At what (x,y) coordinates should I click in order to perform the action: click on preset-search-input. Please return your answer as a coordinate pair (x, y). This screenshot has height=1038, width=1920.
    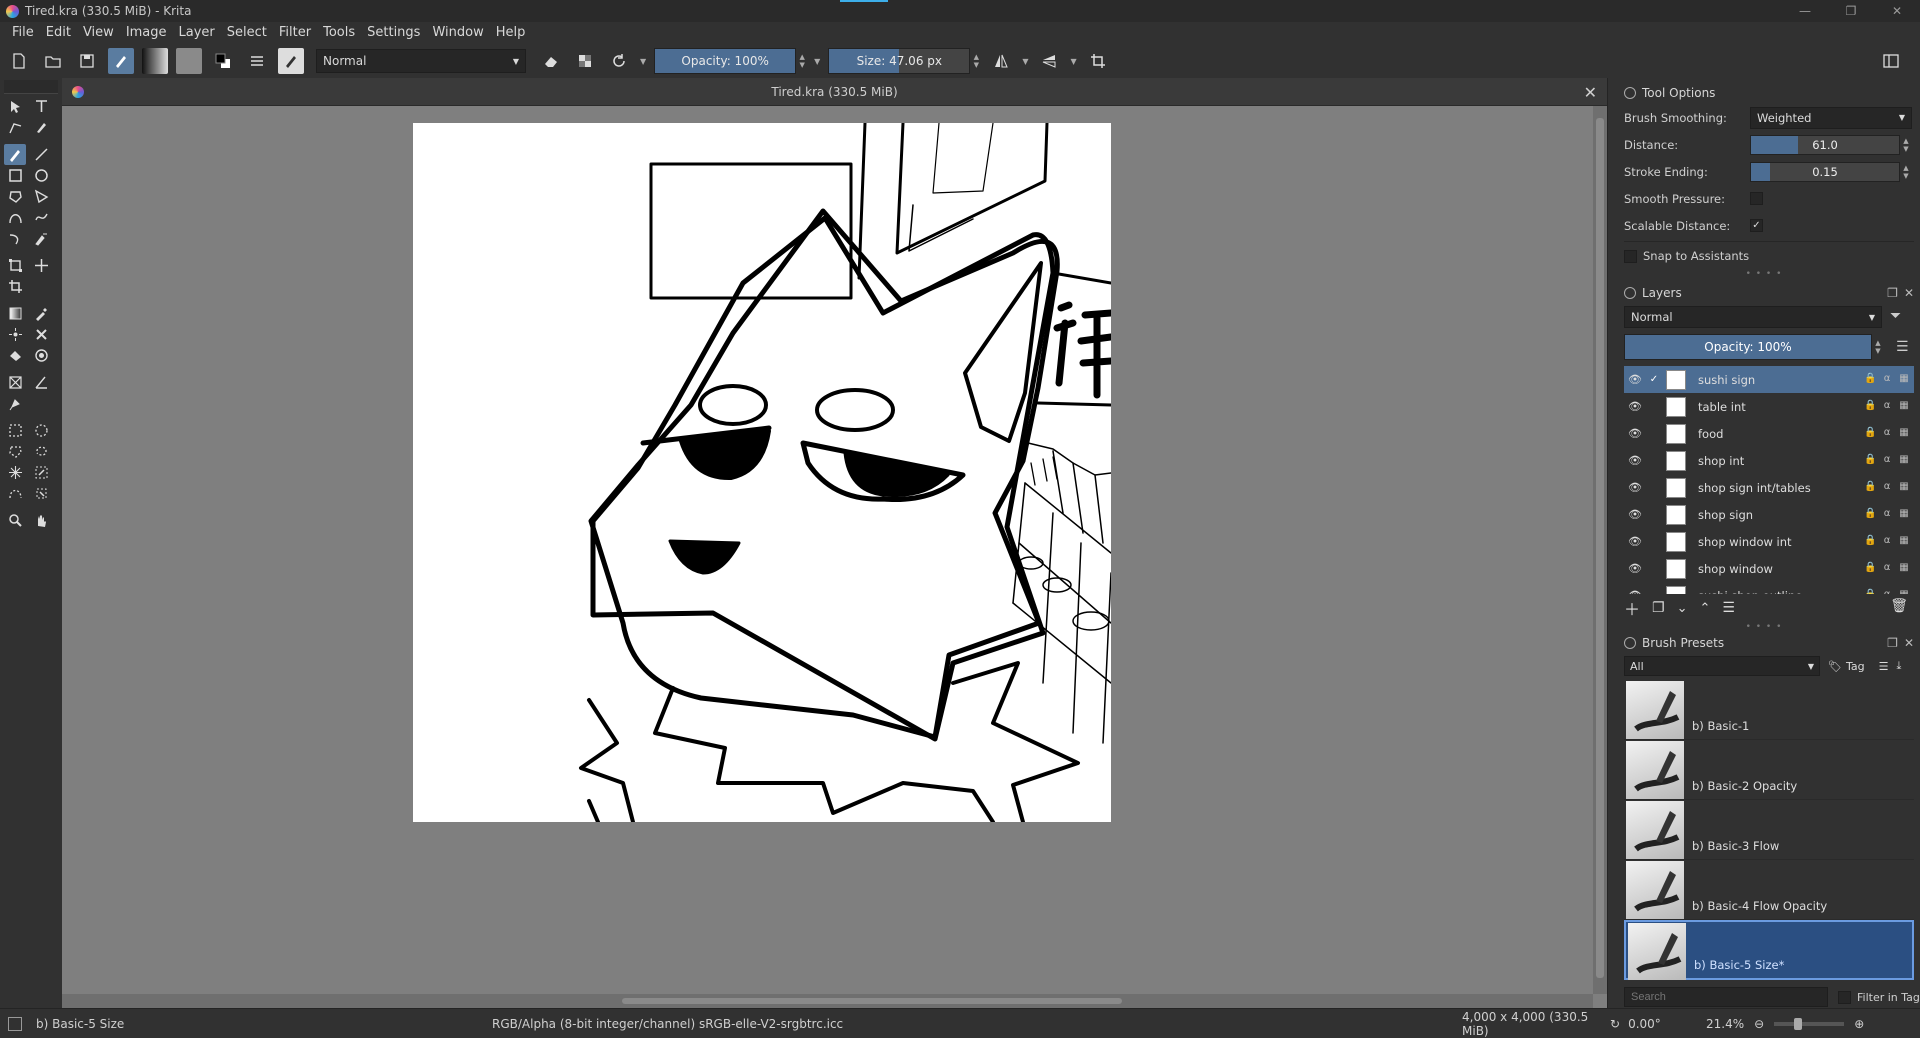
    Looking at the image, I should click on (1726, 997).